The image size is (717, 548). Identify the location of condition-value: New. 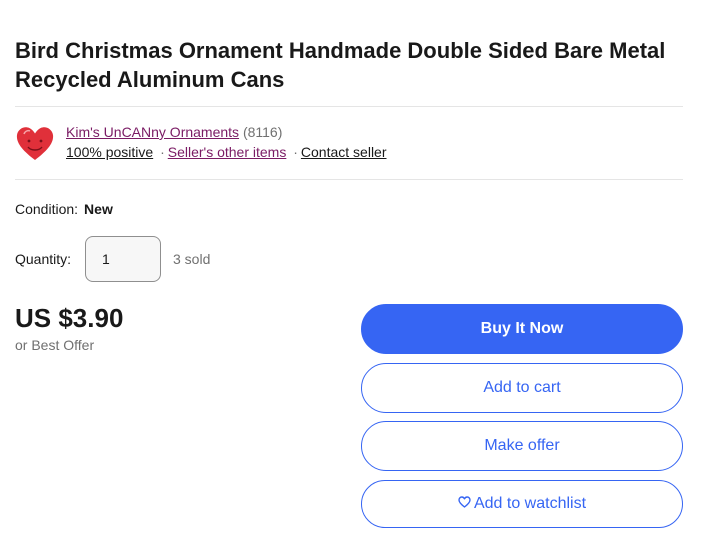
(98, 209).